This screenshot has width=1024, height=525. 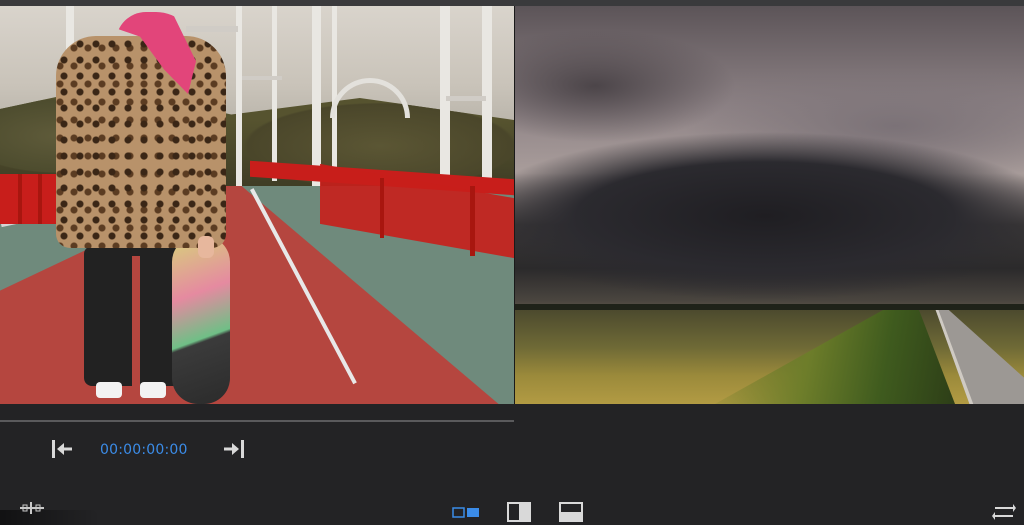 I want to click on timecode-display: 00:00:00:00, so click(x=145, y=450).